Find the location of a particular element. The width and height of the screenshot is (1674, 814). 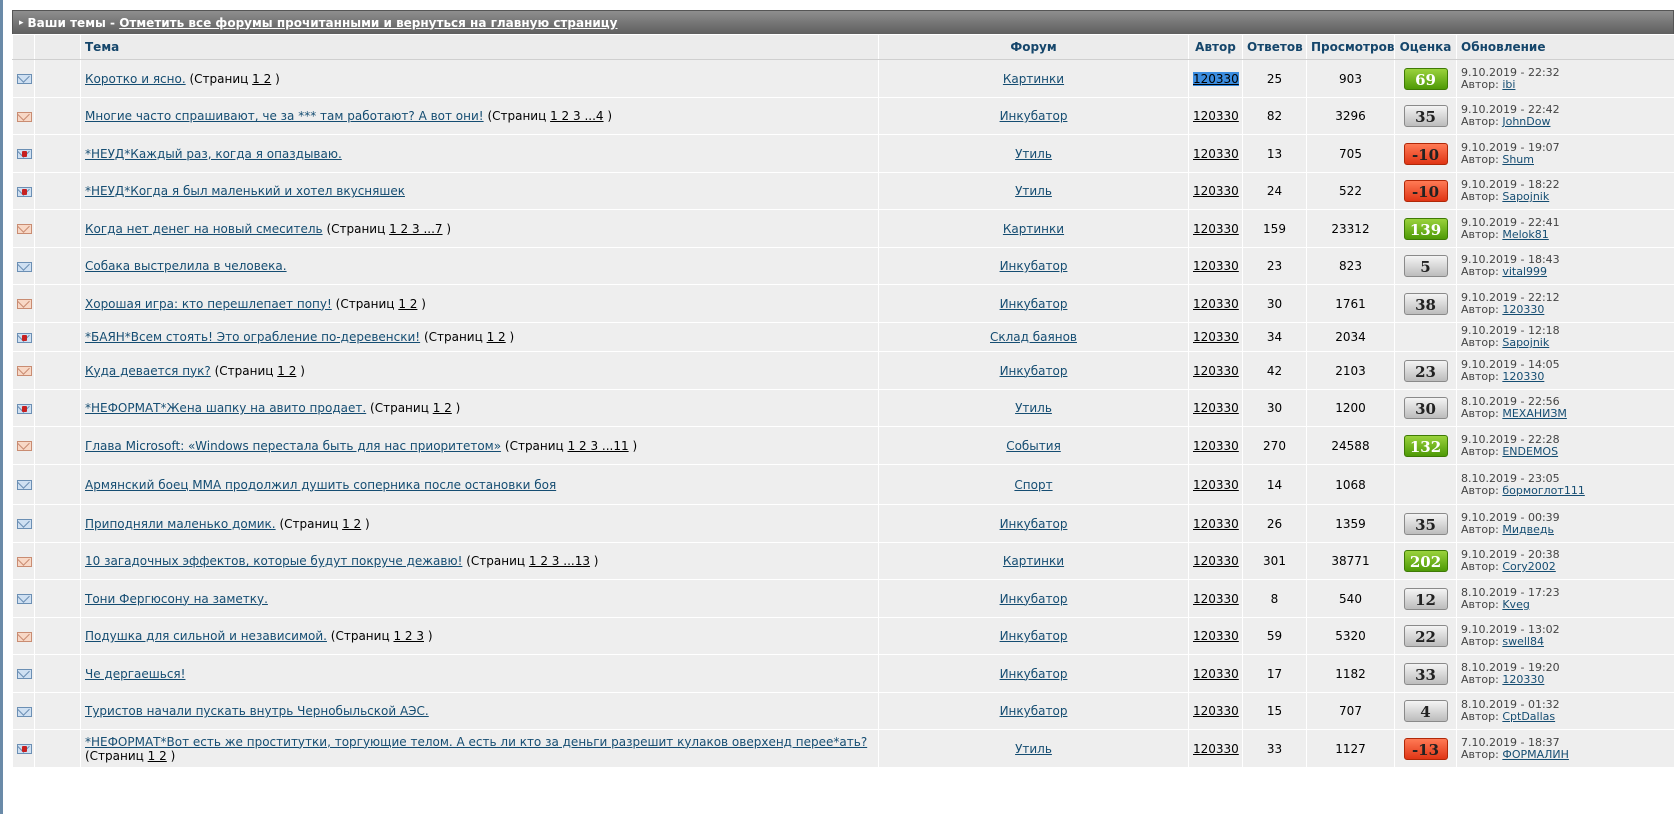

last-author-link: ibi is located at coordinates (1508, 84).